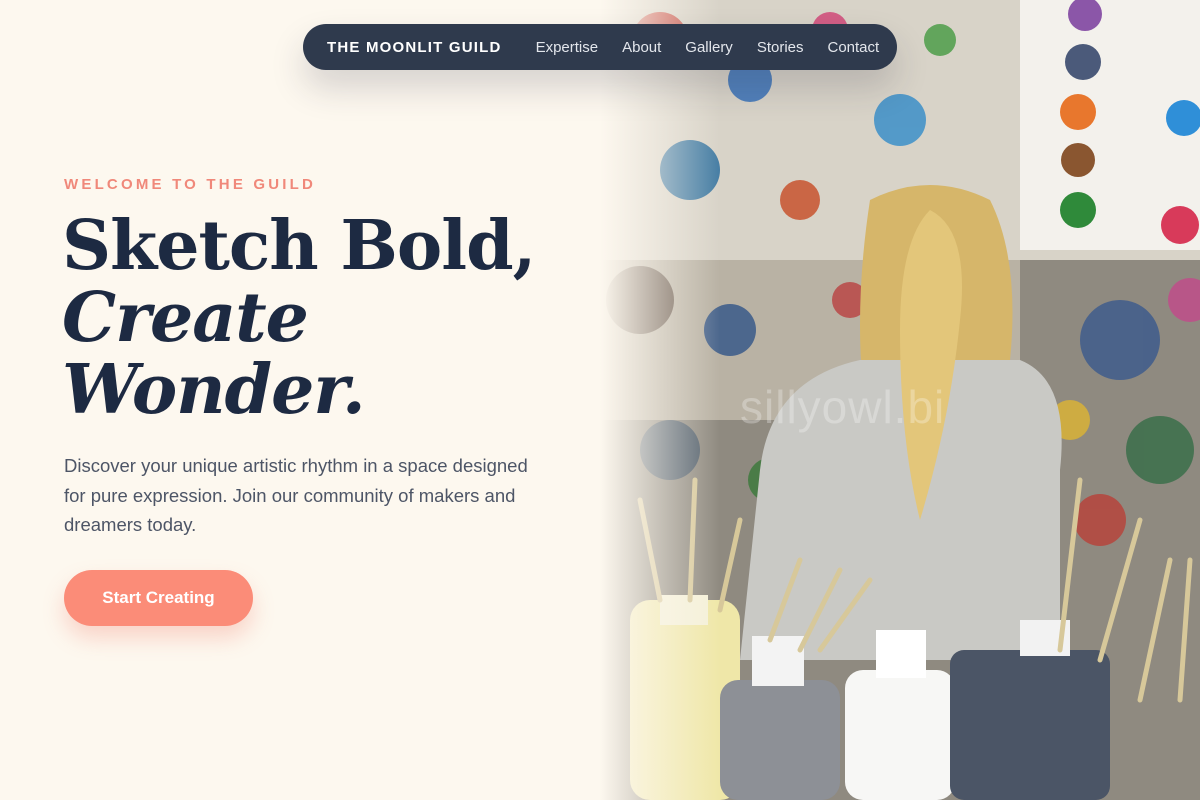 This screenshot has width=1200, height=800. Describe the element at coordinates (854, 47) in the screenshot. I see `nav-link-contact: Contact` at that location.